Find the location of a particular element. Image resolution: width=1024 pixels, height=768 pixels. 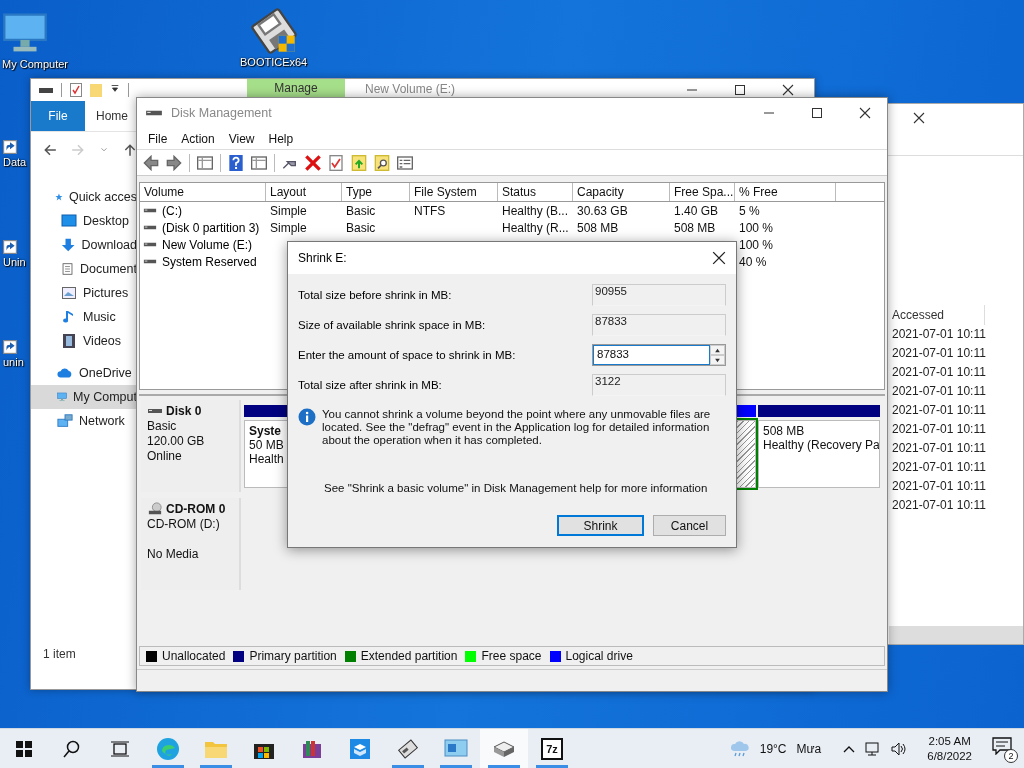

nav-item: Network is located at coordinates (84, 421).